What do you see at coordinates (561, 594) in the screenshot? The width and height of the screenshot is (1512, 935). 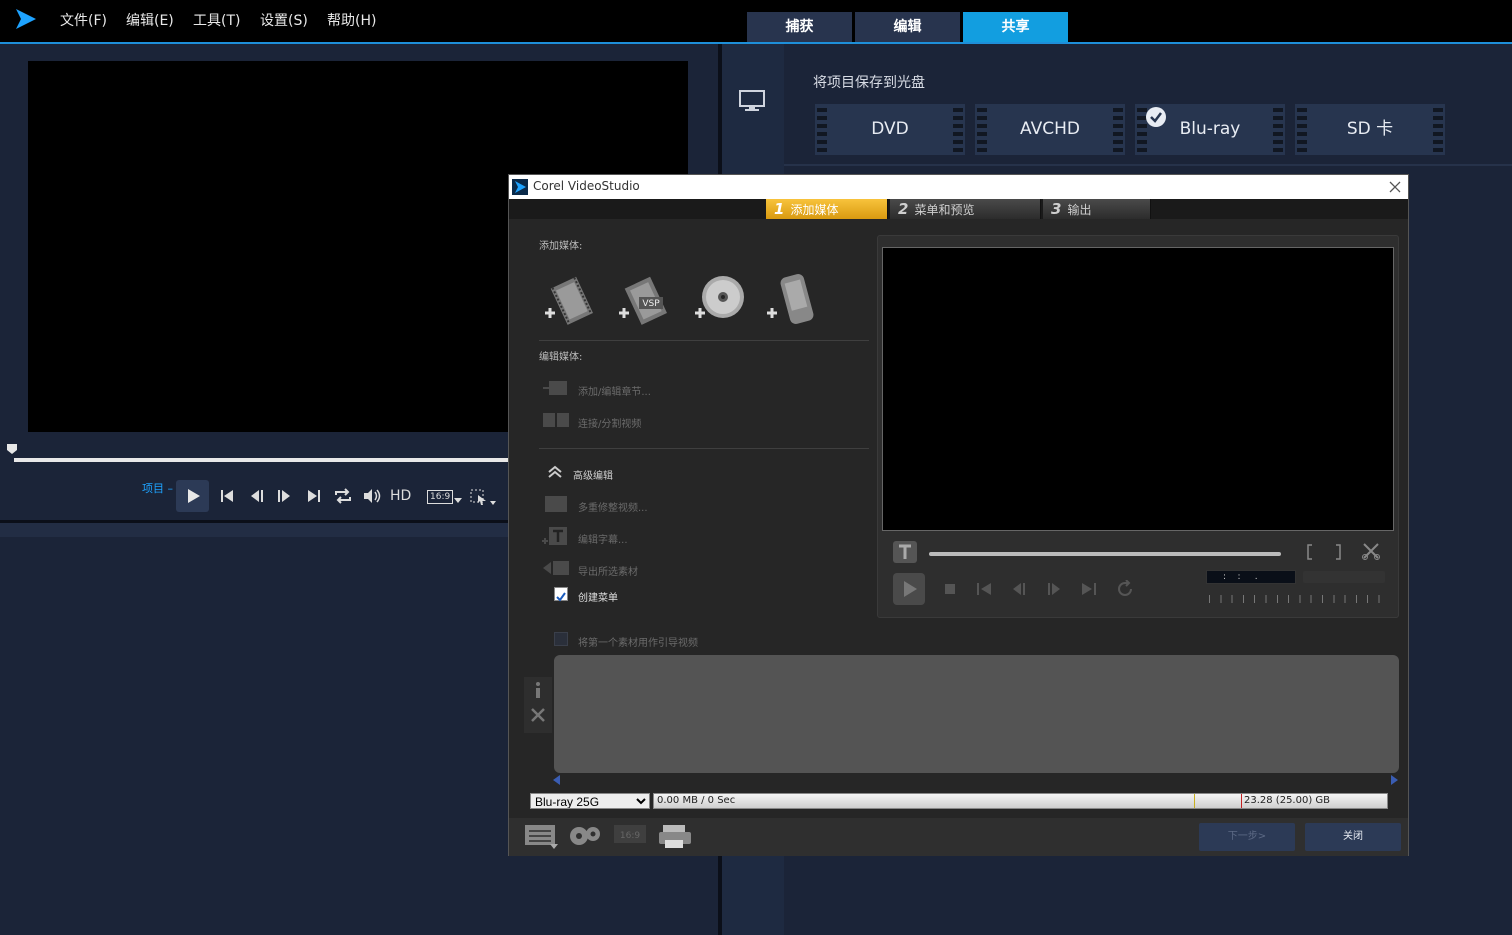 I see `create-menu-checkbox` at bounding box center [561, 594].